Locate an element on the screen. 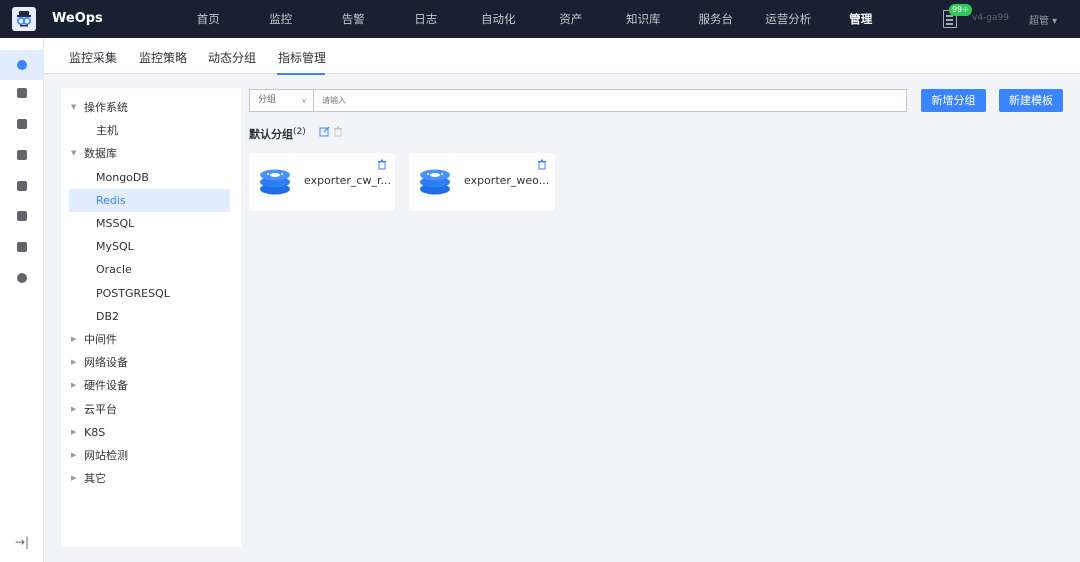 This screenshot has height=562, width=1080. delete-group-icon is located at coordinates (338, 133).